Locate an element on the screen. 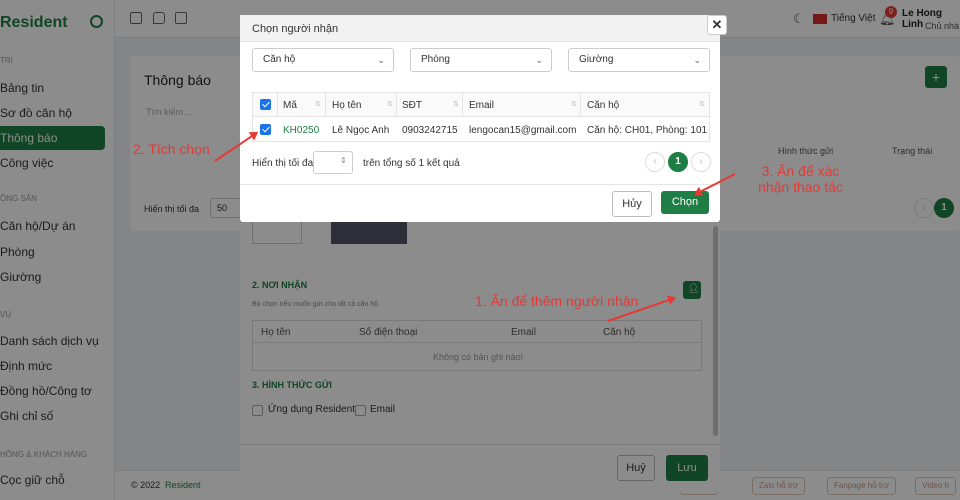  prev-page-button: ‹ is located at coordinates (655, 162).